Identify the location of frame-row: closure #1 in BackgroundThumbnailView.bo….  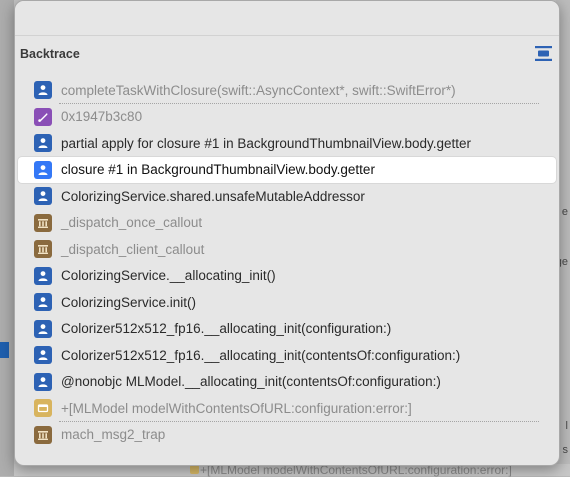
(287, 169).